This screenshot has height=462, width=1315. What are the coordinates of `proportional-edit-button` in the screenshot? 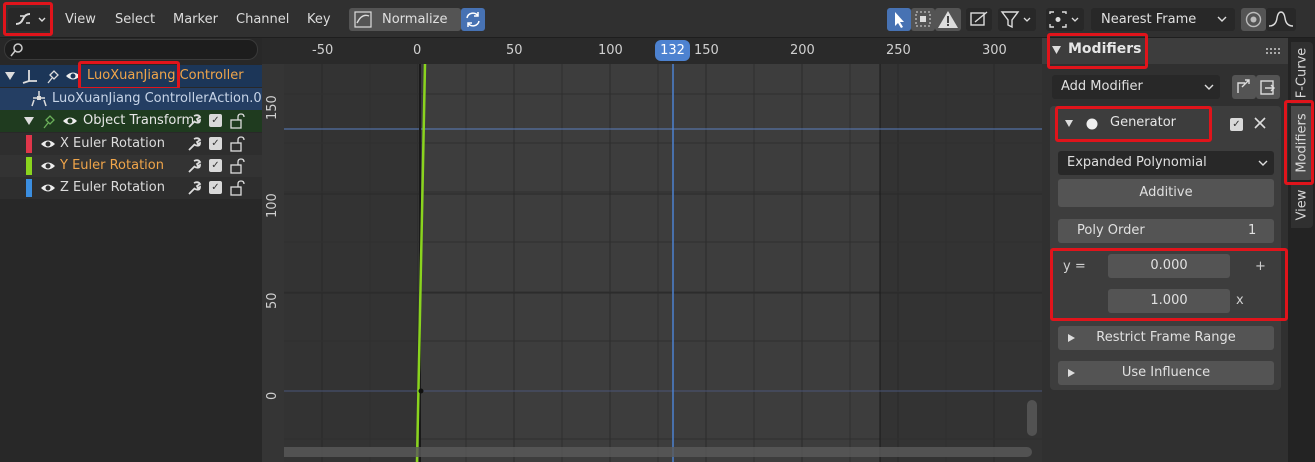 It's located at (1253, 19).